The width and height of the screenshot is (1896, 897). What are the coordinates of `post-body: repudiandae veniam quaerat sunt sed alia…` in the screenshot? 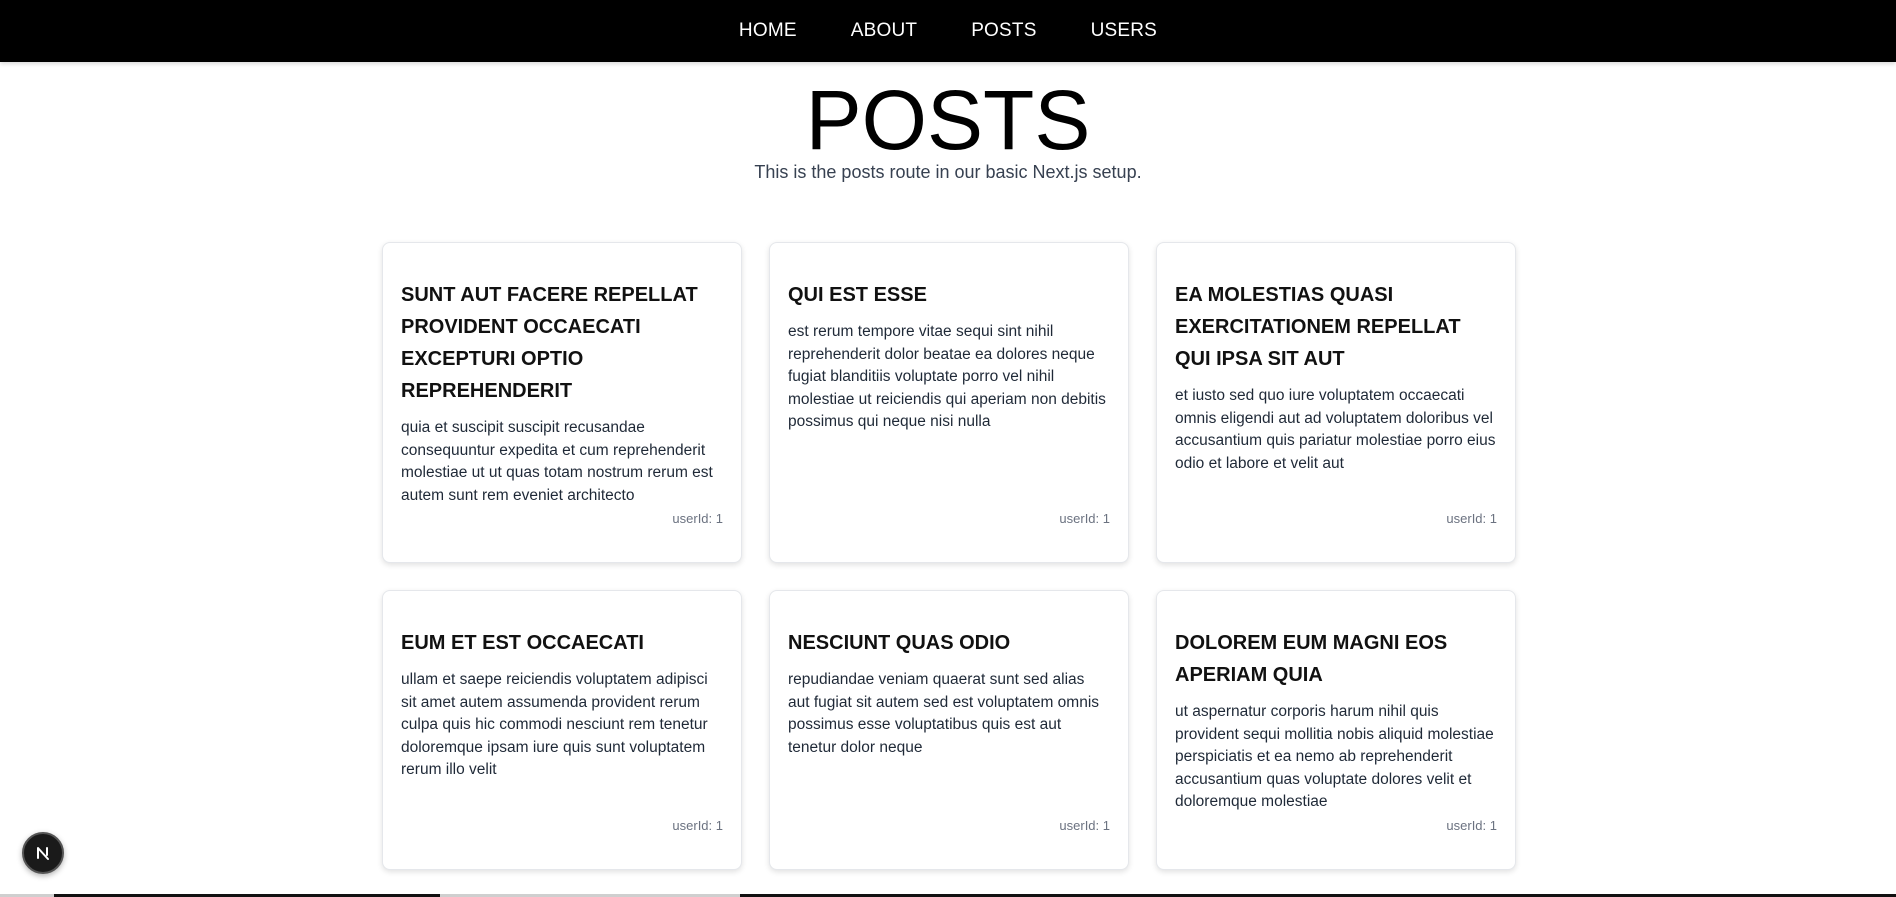 It's located at (944, 713).